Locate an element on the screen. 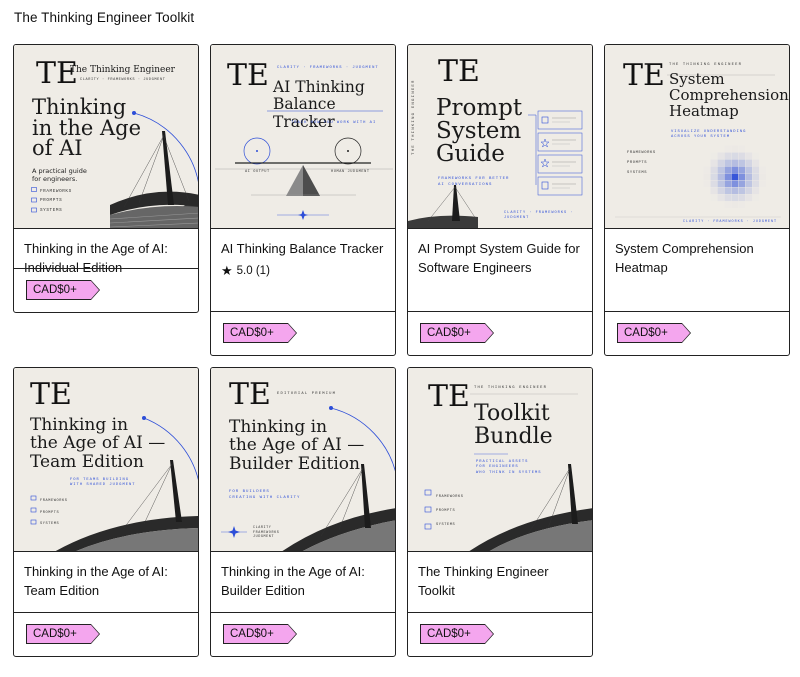 The width and height of the screenshot is (800, 677). cover-vertical-brand: THE THINKING ENGINEER is located at coordinates (414, 117).